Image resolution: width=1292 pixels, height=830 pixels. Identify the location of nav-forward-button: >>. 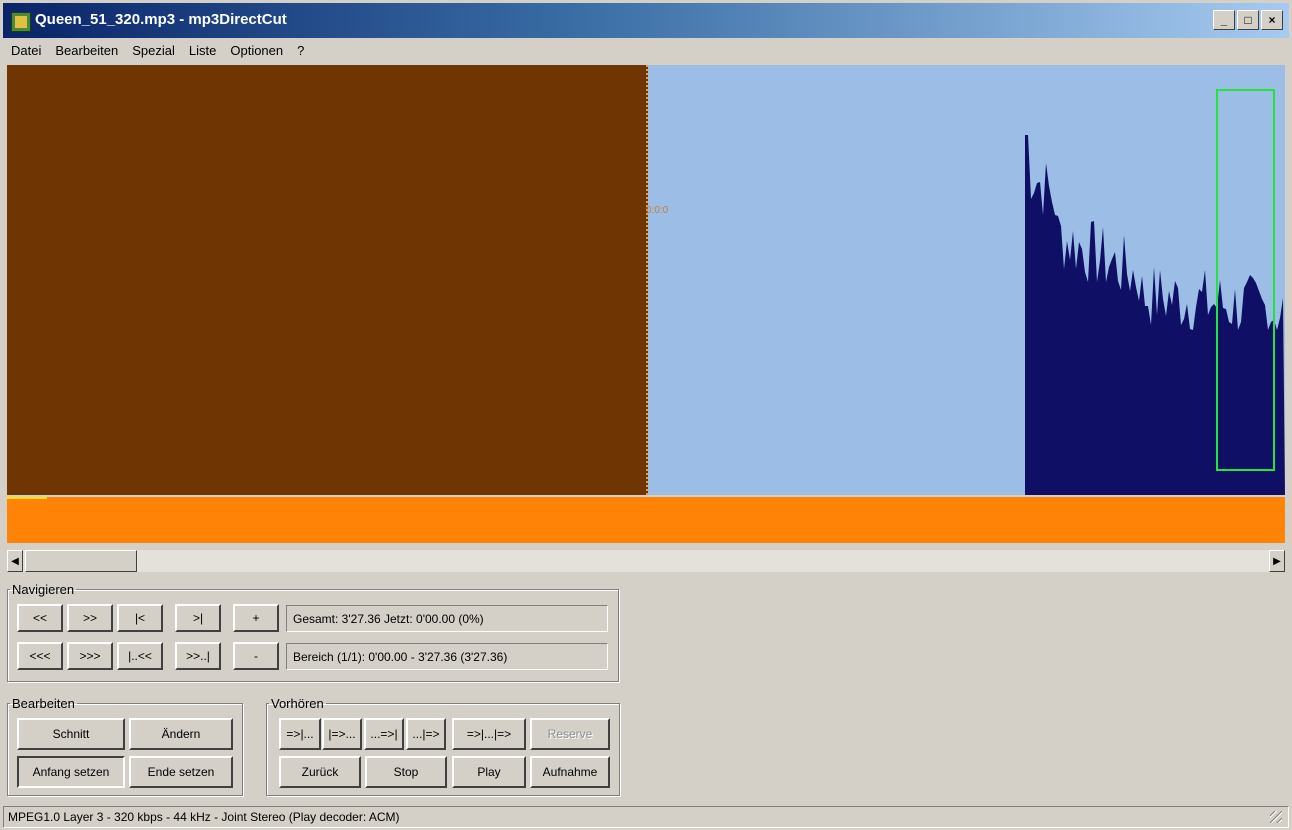
(90, 618).